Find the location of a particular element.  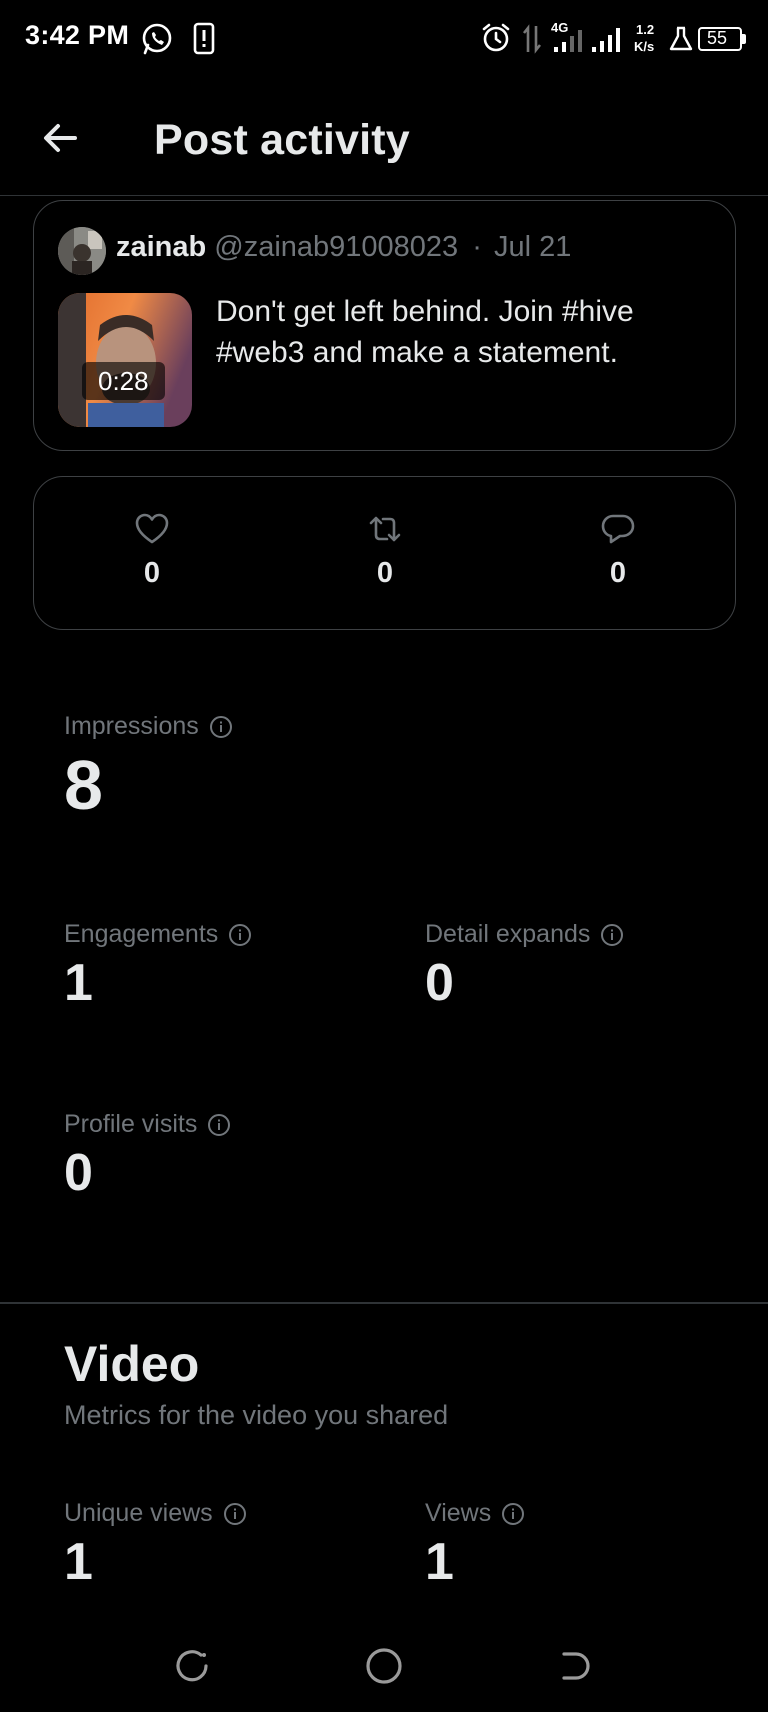

profile-visits-value: 0 is located at coordinates (78, 1173).